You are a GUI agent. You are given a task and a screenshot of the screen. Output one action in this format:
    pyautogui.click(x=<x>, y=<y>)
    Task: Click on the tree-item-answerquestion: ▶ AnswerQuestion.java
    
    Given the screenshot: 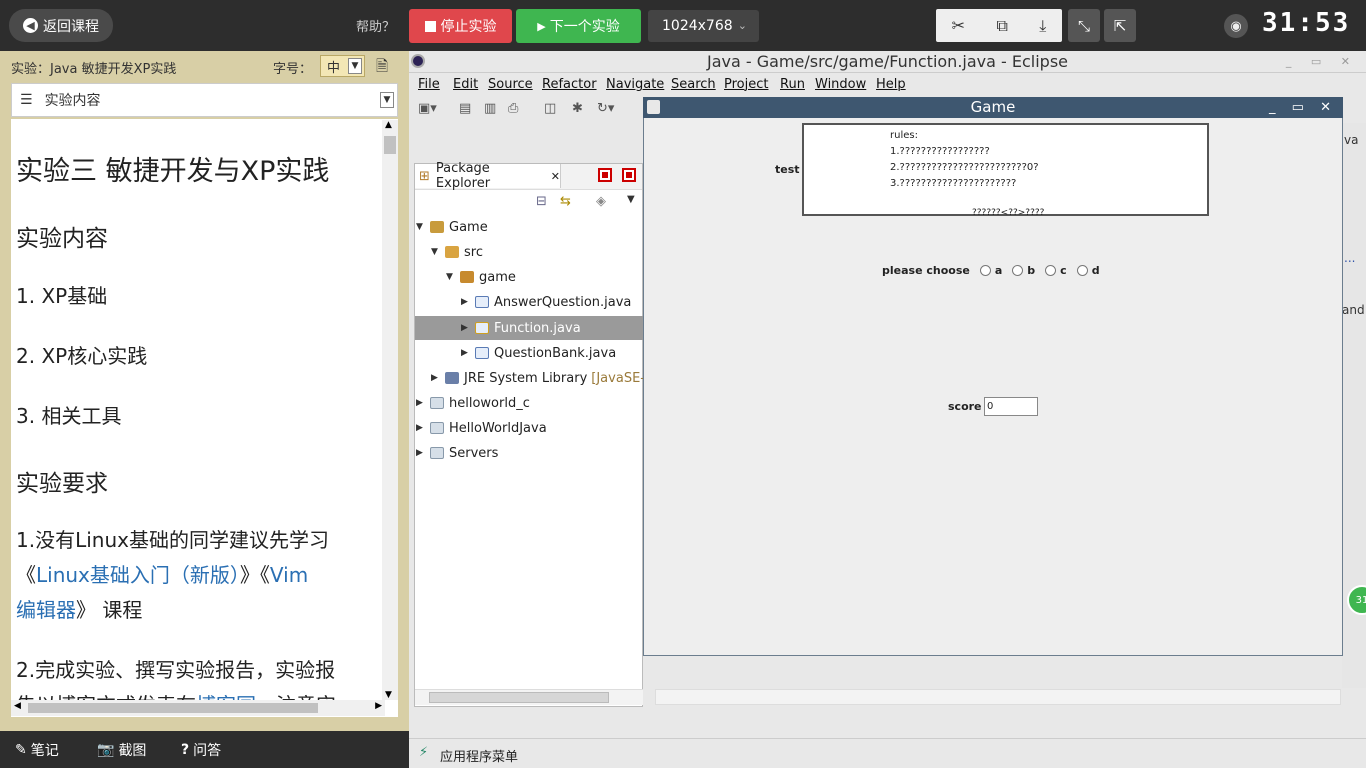 What is the action you would take?
    pyautogui.click(x=546, y=302)
    